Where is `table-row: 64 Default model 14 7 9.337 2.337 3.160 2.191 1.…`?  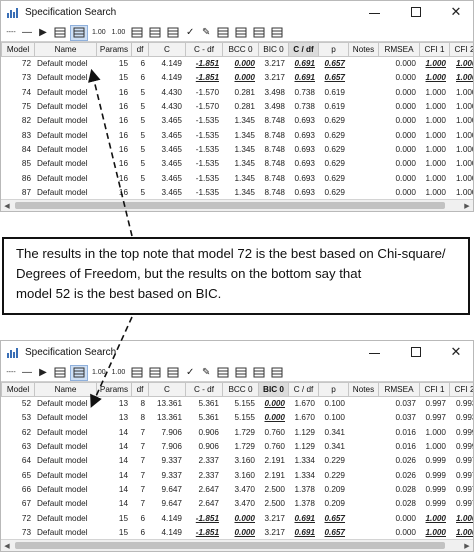 table-row: 64 Default model 14 7 9.337 2.337 3.160 2.191 1.… is located at coordinates (237, 461).